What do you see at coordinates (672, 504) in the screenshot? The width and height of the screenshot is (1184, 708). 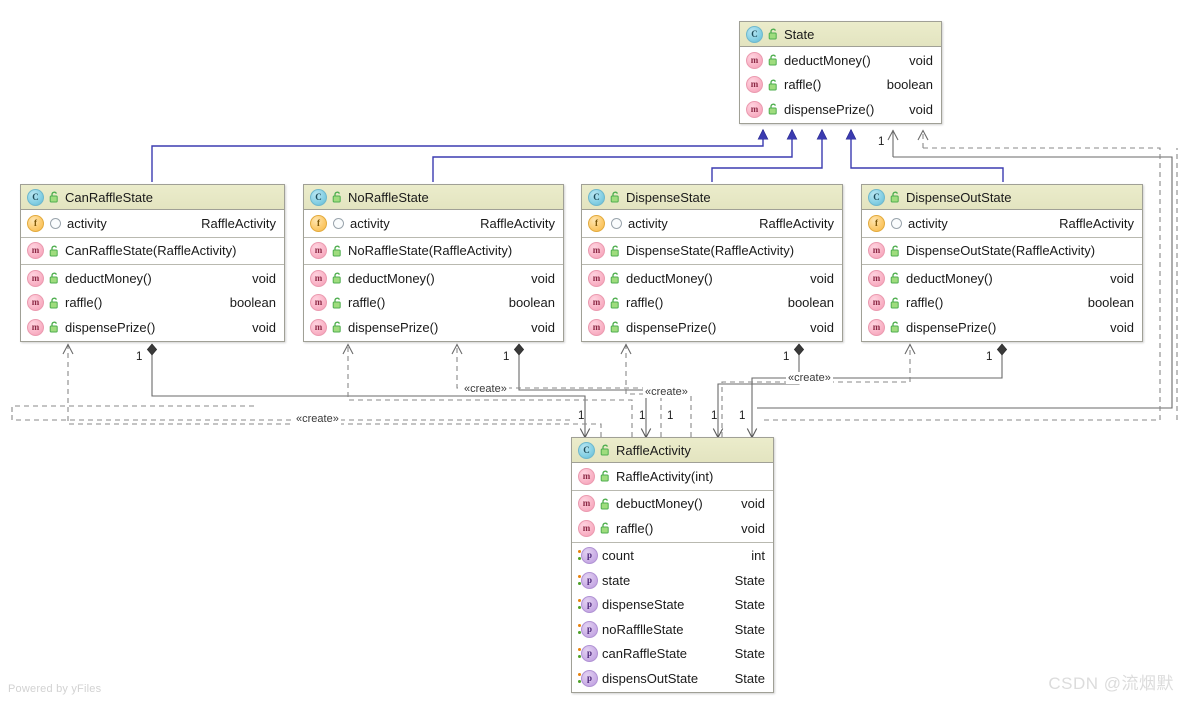 I see `member-row: m debuctMoney() void` at bounding box center [672, 504].